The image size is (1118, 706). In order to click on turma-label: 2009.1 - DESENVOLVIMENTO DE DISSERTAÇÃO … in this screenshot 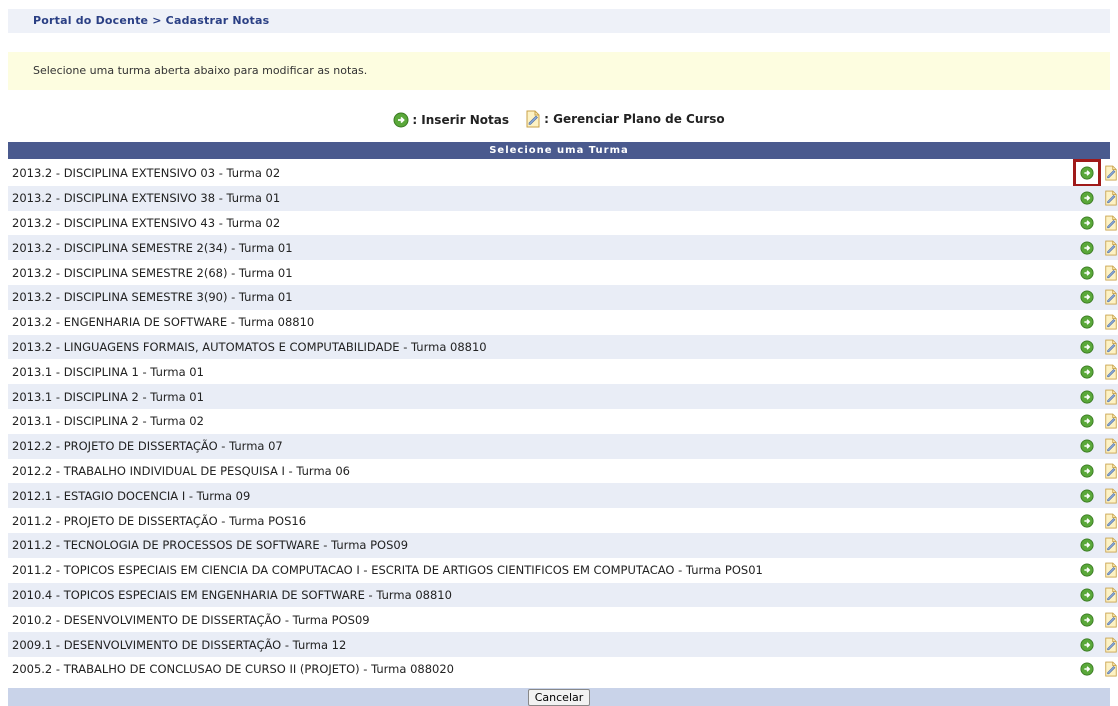, I will do `click(179, 644)`.